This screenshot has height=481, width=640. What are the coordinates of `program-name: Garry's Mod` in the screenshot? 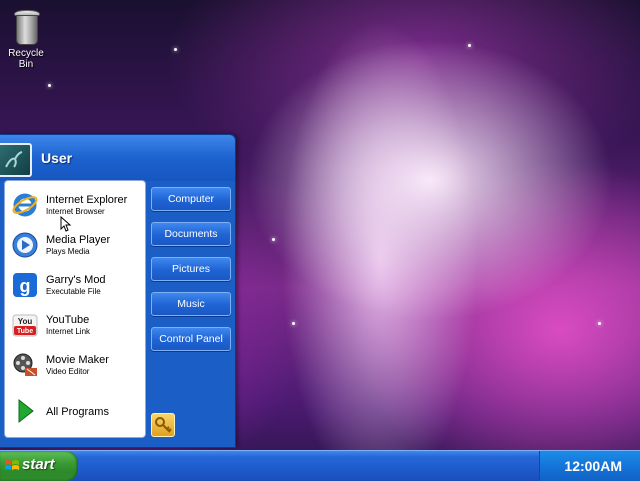 It's located at (76, 280).